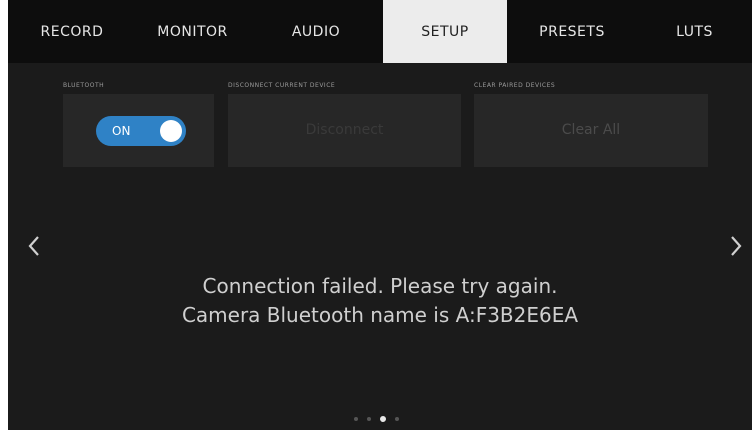 Image resolution: width=752 pixels, height=430 pixels. What do you see at coordinates (171, 131) in the screenshot?
I see `toggle-knob` at bounding box center [171, 131].